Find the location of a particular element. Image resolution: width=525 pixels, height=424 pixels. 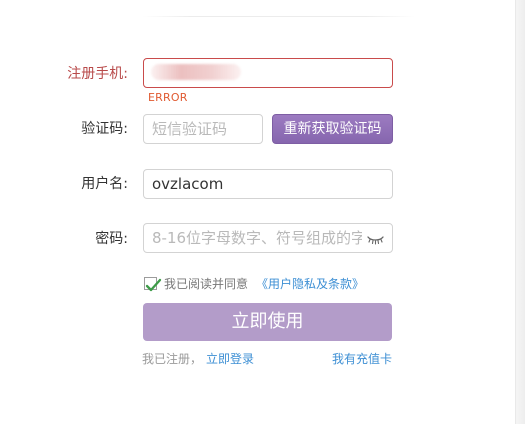

recharge-card-link: 我有充值卡 is located at coordinates (362, 359).